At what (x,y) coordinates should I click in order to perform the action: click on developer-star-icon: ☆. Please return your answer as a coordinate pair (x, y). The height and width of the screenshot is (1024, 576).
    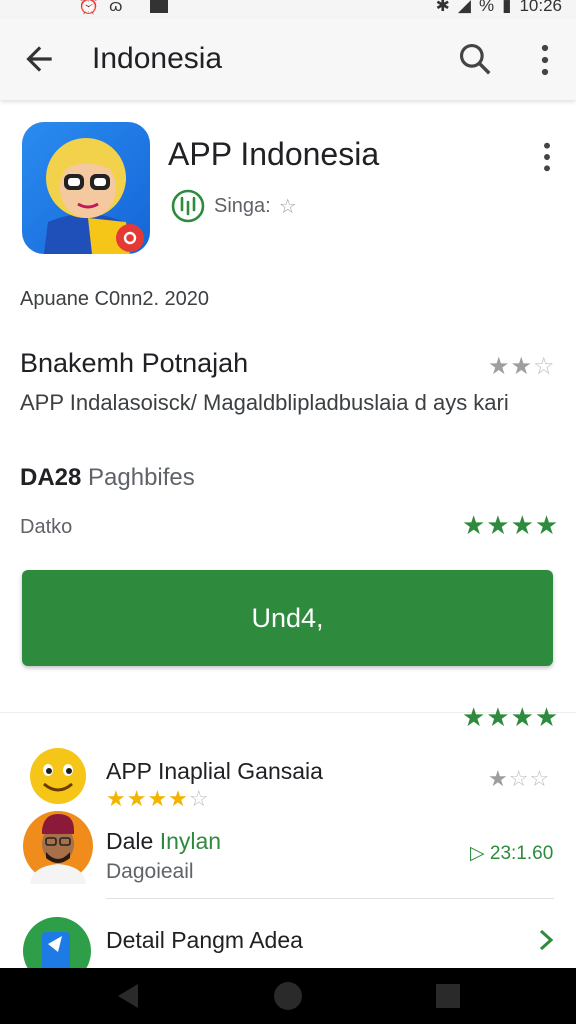
    Looking at the image, I should click on (287, 206).